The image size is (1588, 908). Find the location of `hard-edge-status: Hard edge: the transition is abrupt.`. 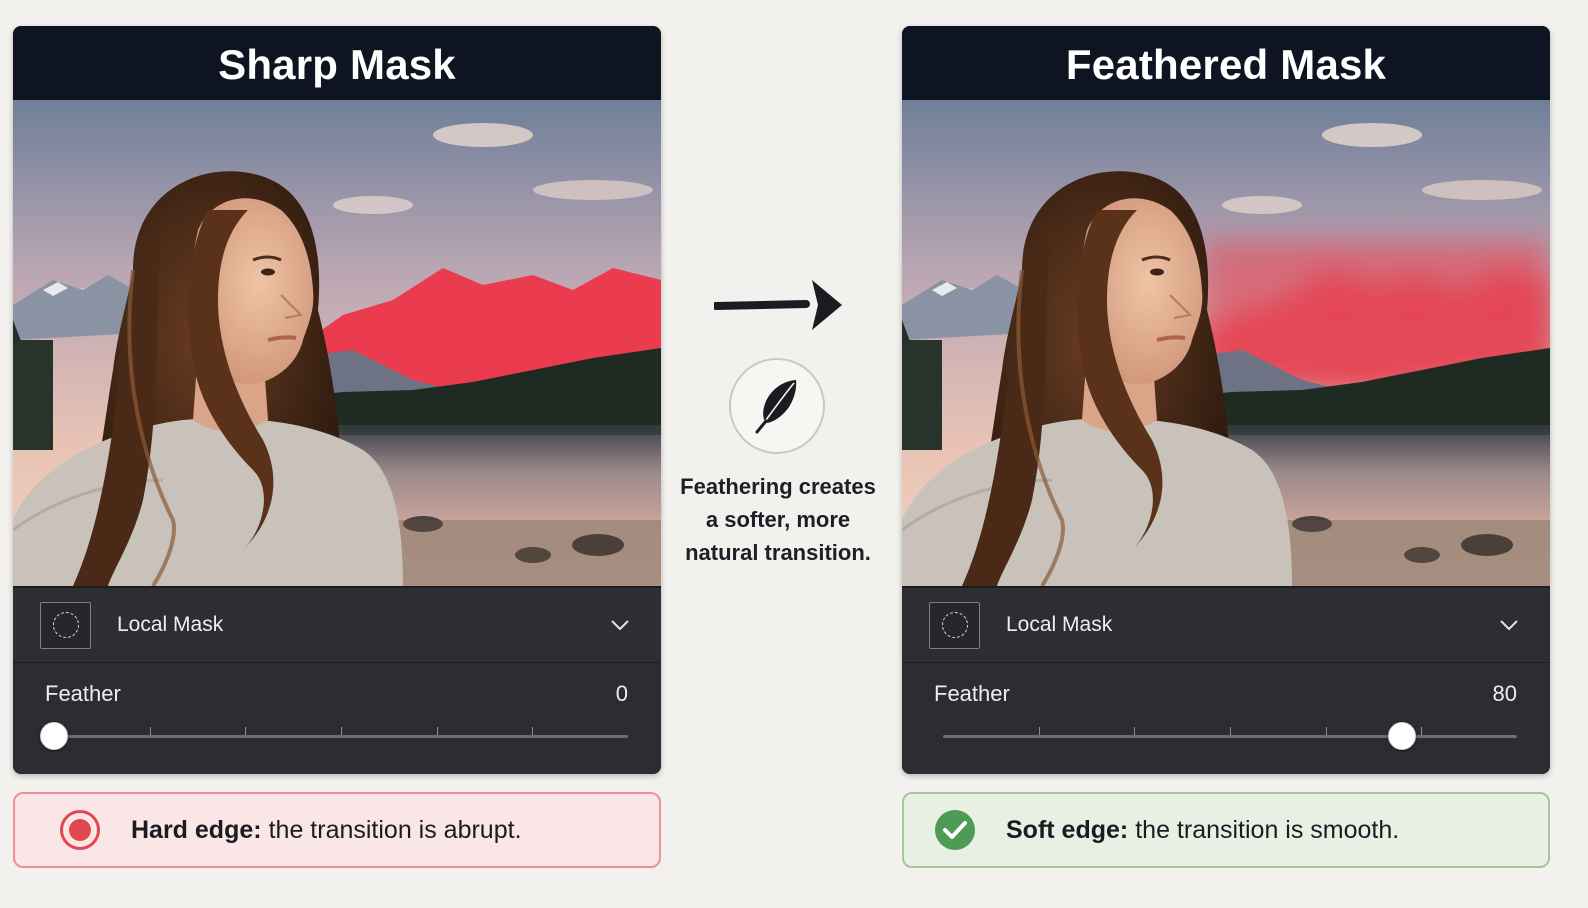

hard-edge-status: Hard edge: the transition is abrupt. is located at coordinates (337, 830).